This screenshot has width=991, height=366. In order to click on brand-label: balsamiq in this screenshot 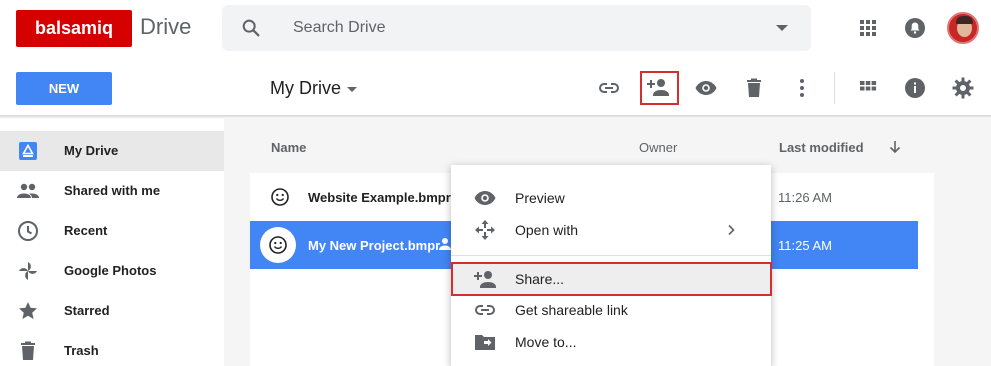, I will do `click(74, 28)`.